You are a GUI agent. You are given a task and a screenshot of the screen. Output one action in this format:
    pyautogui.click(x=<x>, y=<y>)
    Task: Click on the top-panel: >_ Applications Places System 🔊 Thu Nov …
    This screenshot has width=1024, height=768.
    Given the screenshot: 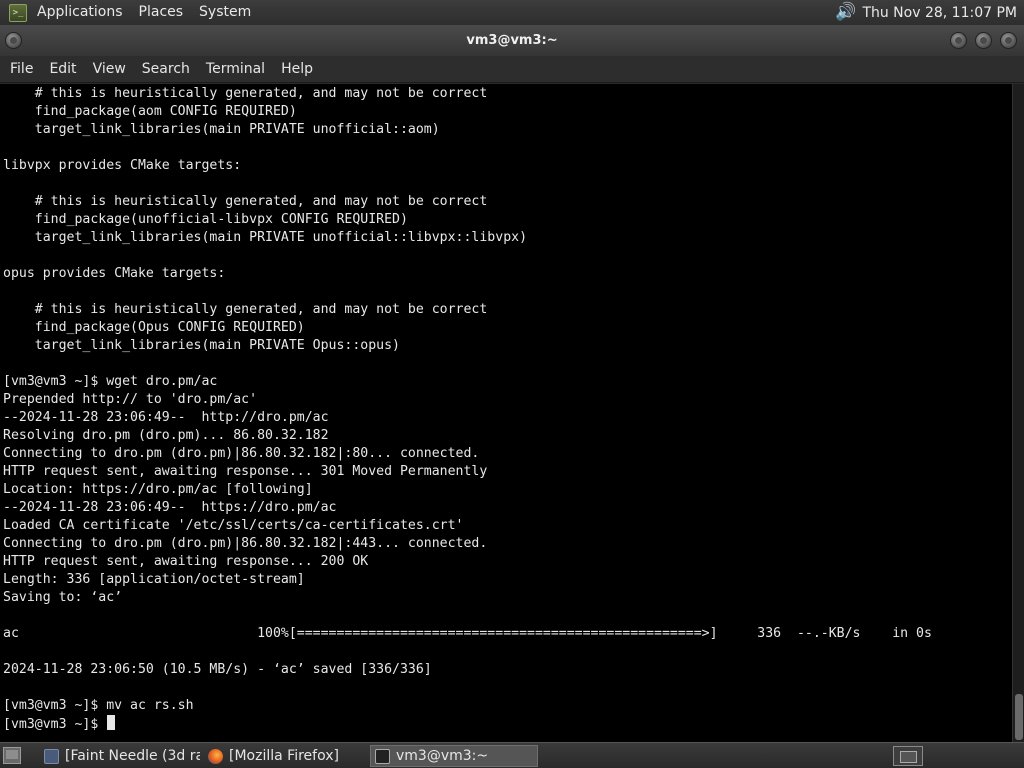 What is the action you would take?
    pyautogui.click(x=512, y=12)
    